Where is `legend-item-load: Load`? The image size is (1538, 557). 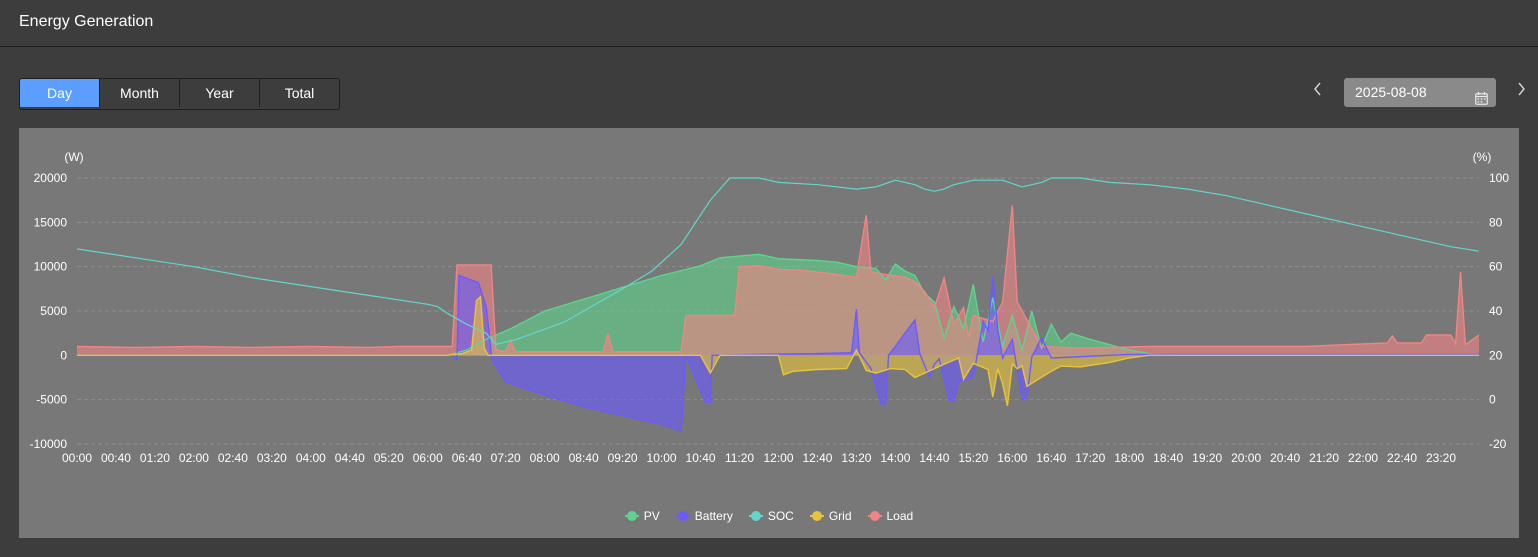
legend-item-load: Load is located at coordinates (890, 516).